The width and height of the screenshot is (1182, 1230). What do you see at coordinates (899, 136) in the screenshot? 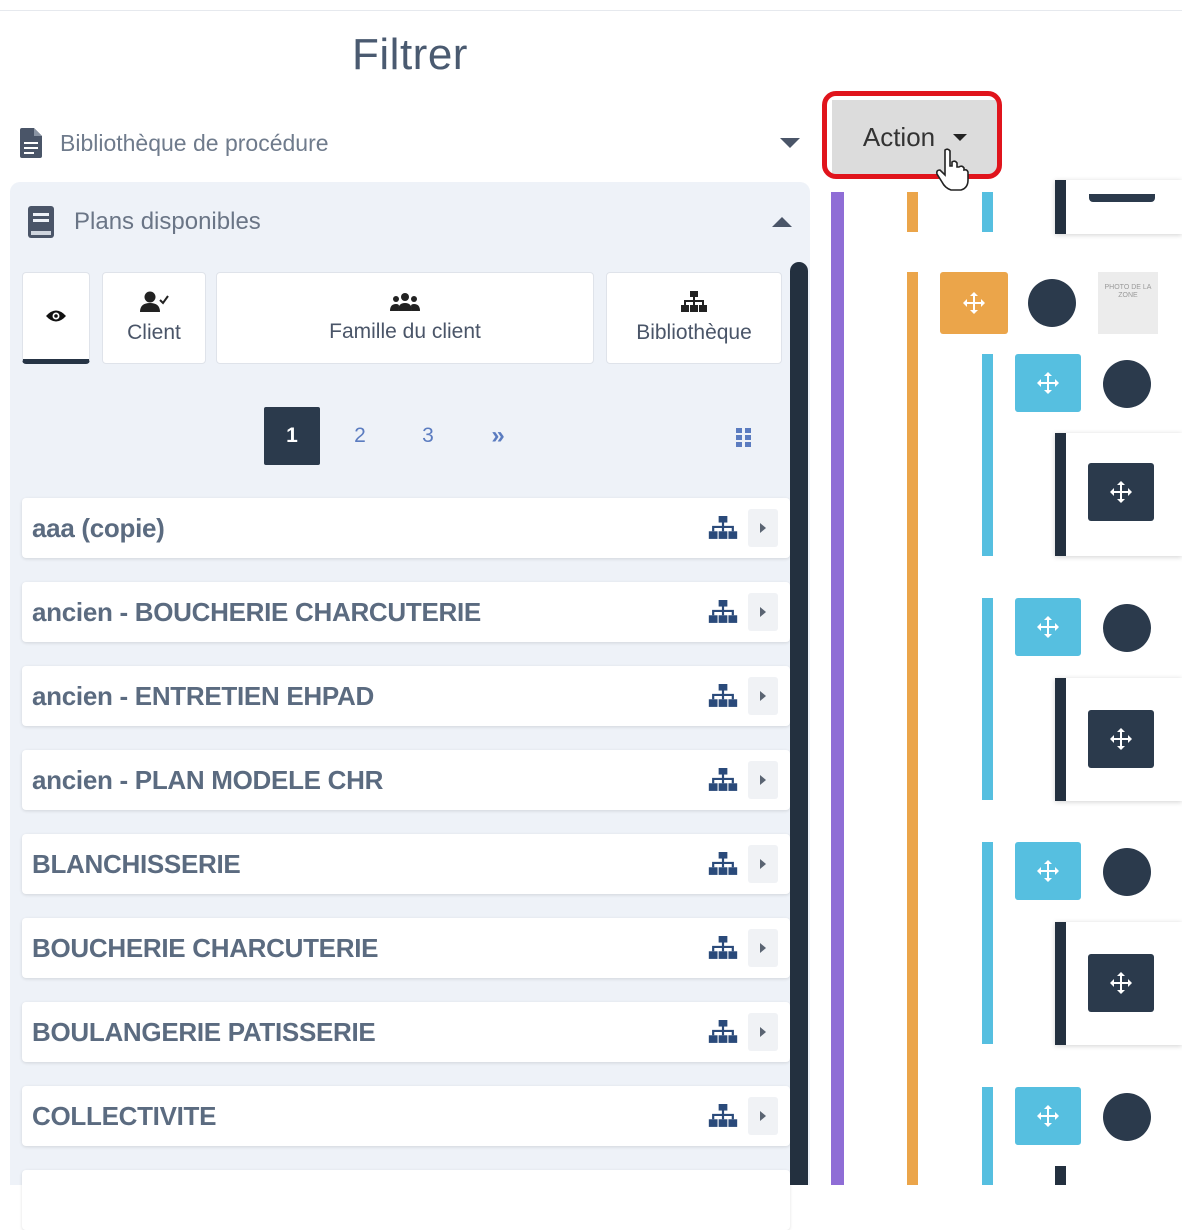
I see `action-button-label: Action` at bounding box center [899, 136].